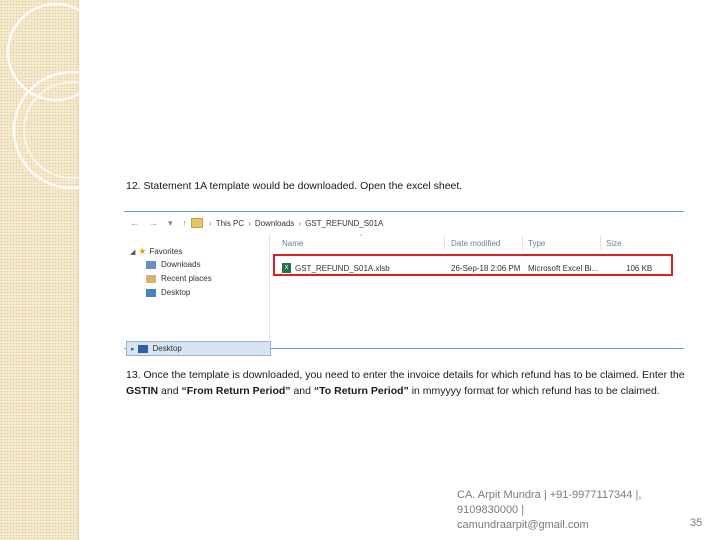 Image resolution: width=720 pixels, height=540 pixels. I want to click on pane-divider, so click(269, 290).